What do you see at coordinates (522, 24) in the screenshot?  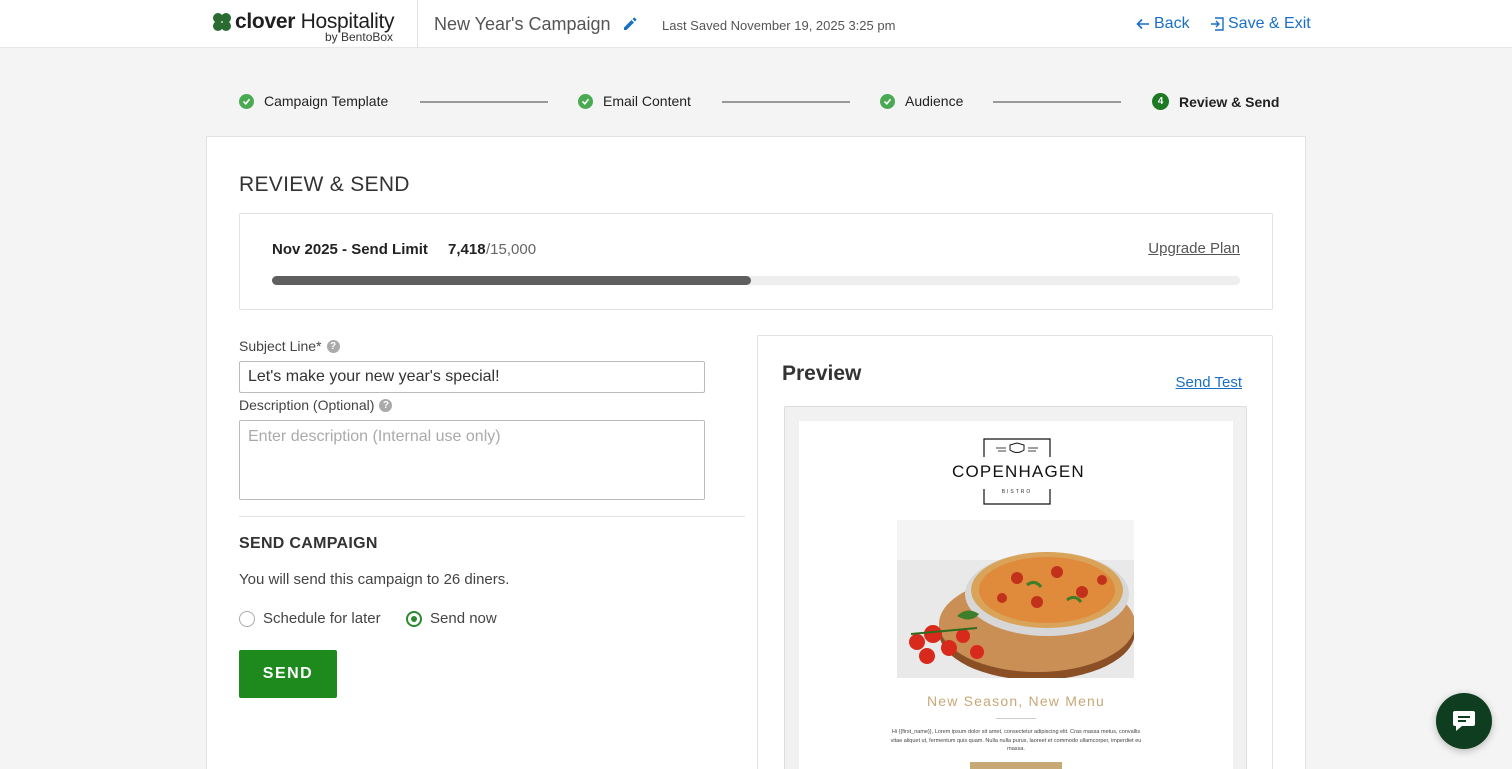 I see `campaign-title: New Year's Campaign` at bounding box center [522, 24].